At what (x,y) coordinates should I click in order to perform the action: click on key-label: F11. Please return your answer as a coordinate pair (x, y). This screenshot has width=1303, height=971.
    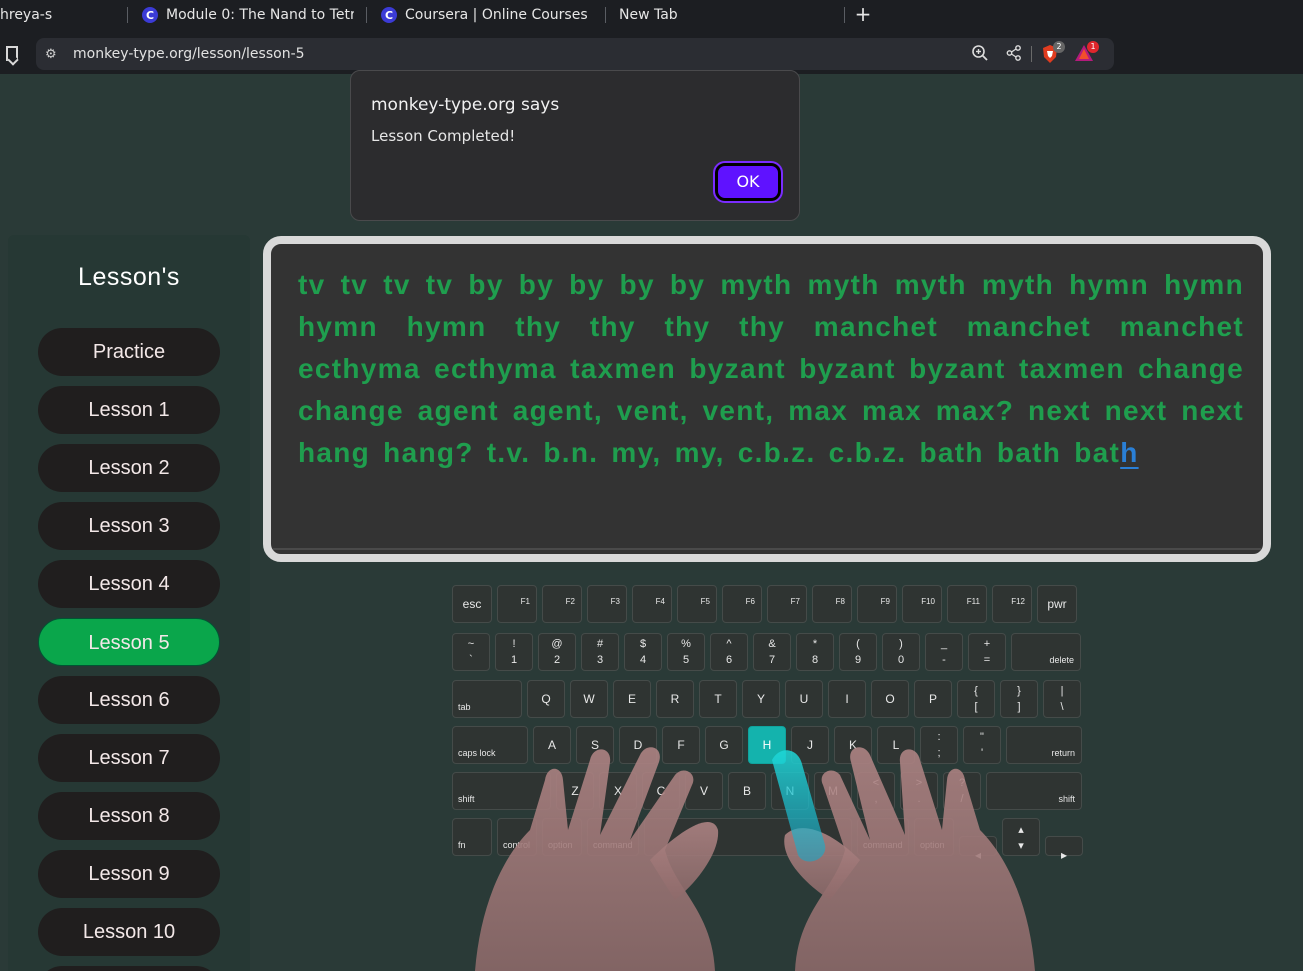
    Looking at the image, I should click on (973, 601).